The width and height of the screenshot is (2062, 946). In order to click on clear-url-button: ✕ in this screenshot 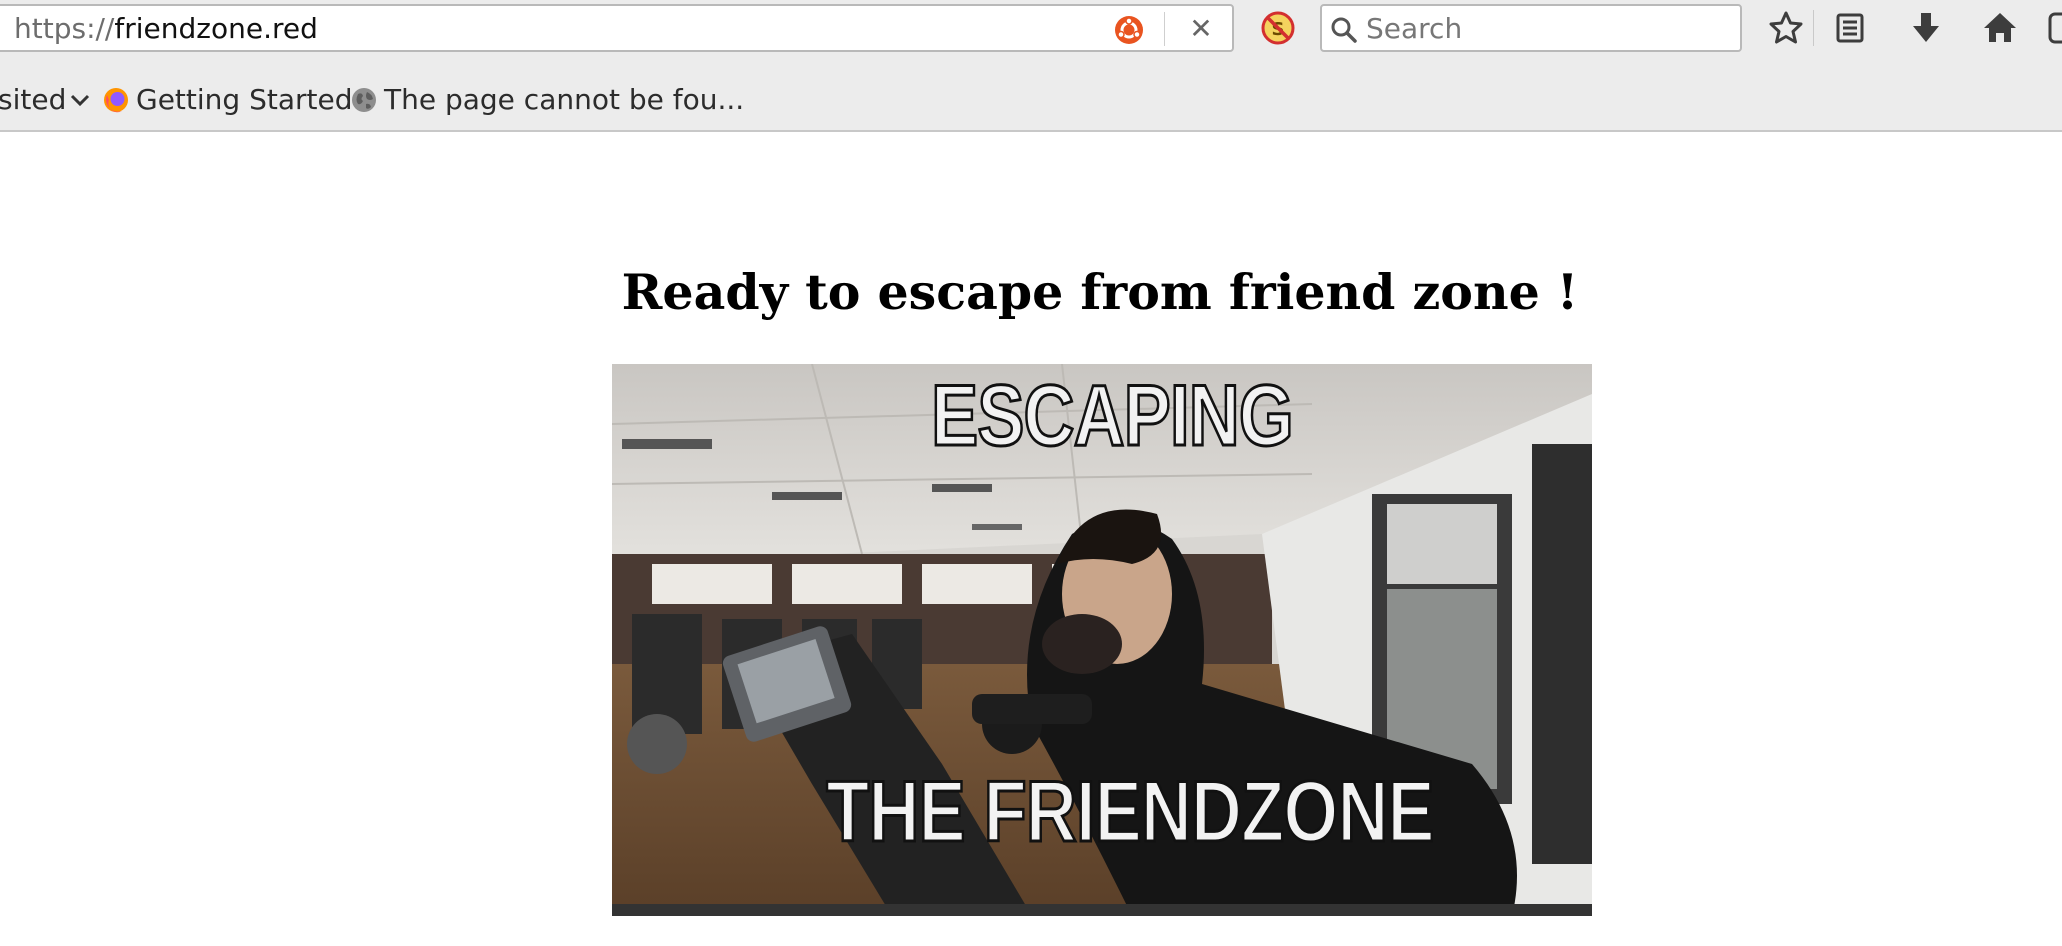, I will do `click(1201, 29)`.